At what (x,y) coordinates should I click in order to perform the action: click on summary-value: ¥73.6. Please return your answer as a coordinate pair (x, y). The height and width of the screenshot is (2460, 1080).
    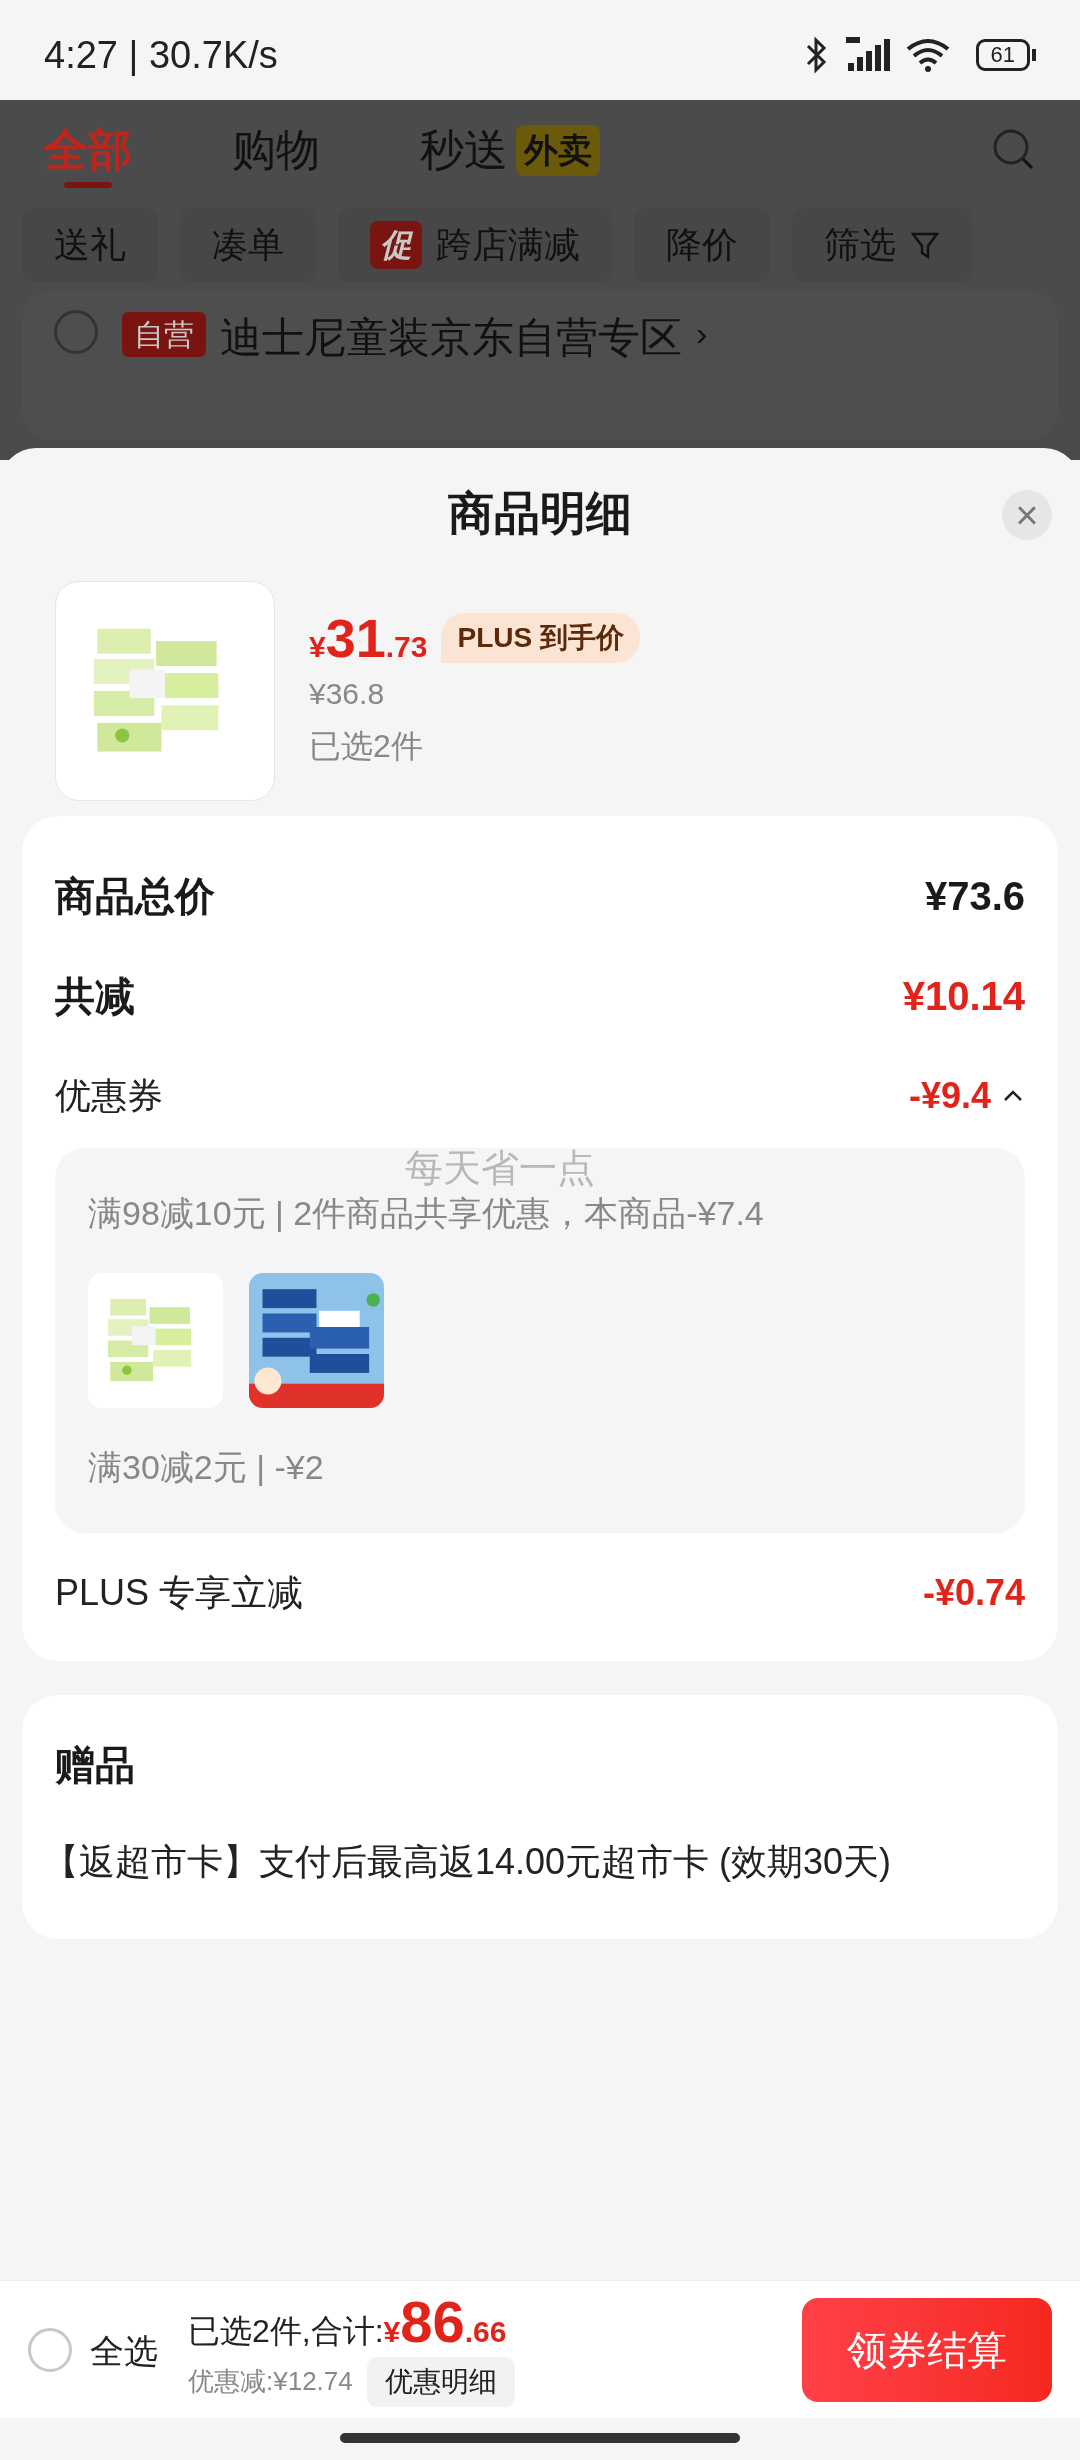
    Looking at the image, I should click on (974, 896).